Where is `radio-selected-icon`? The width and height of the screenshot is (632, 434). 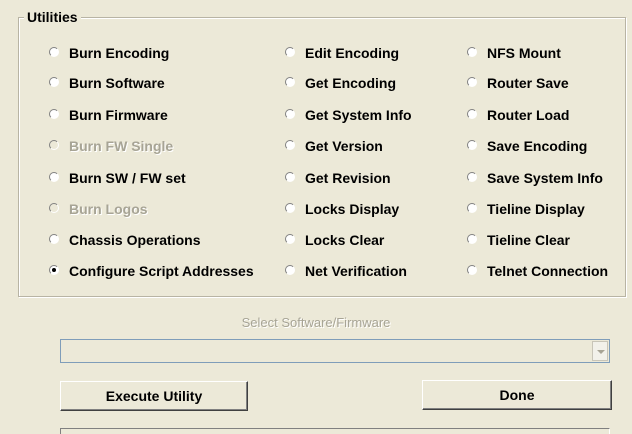 radio-selected-icon is located at coordinates (54, 270).